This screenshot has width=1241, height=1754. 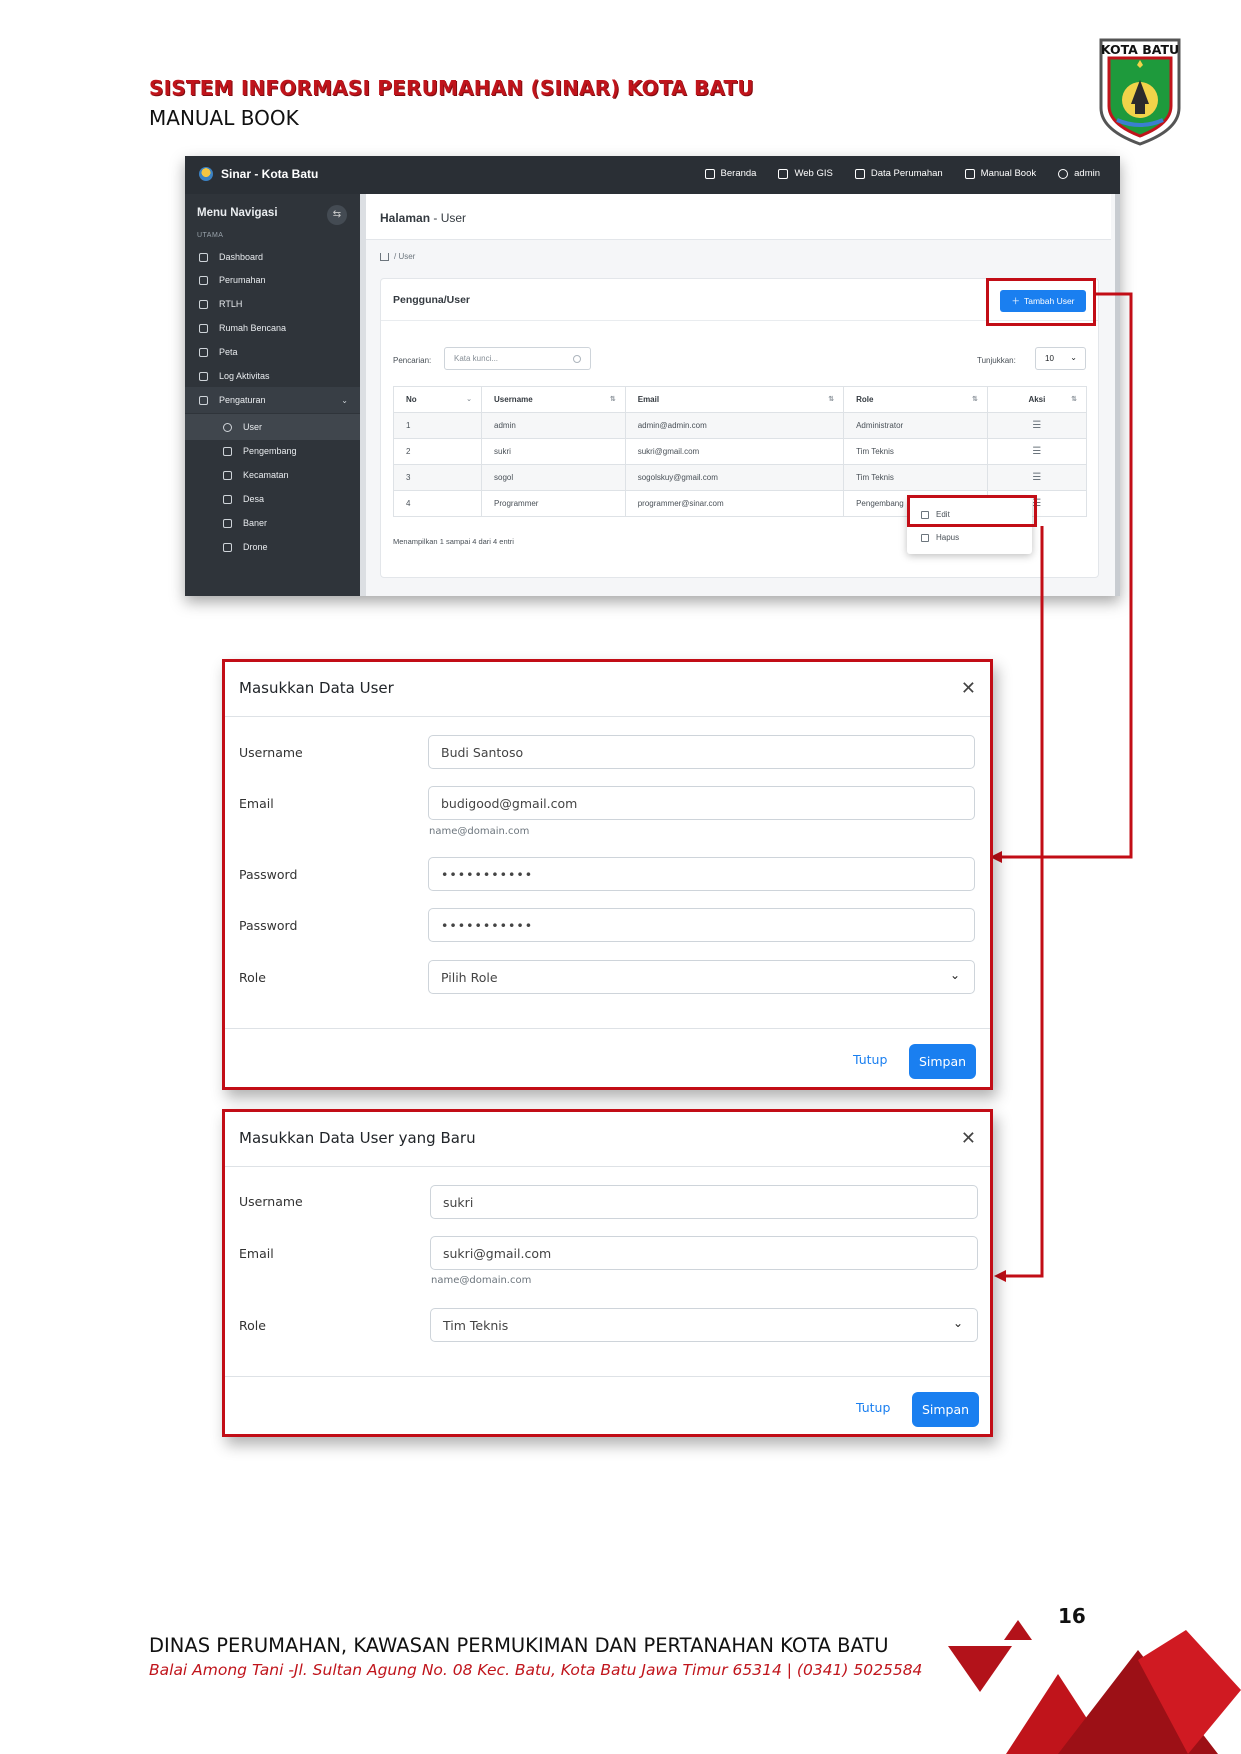 I want to click on sidebar-item-label: Perumahan, so click(x=242, y=280).